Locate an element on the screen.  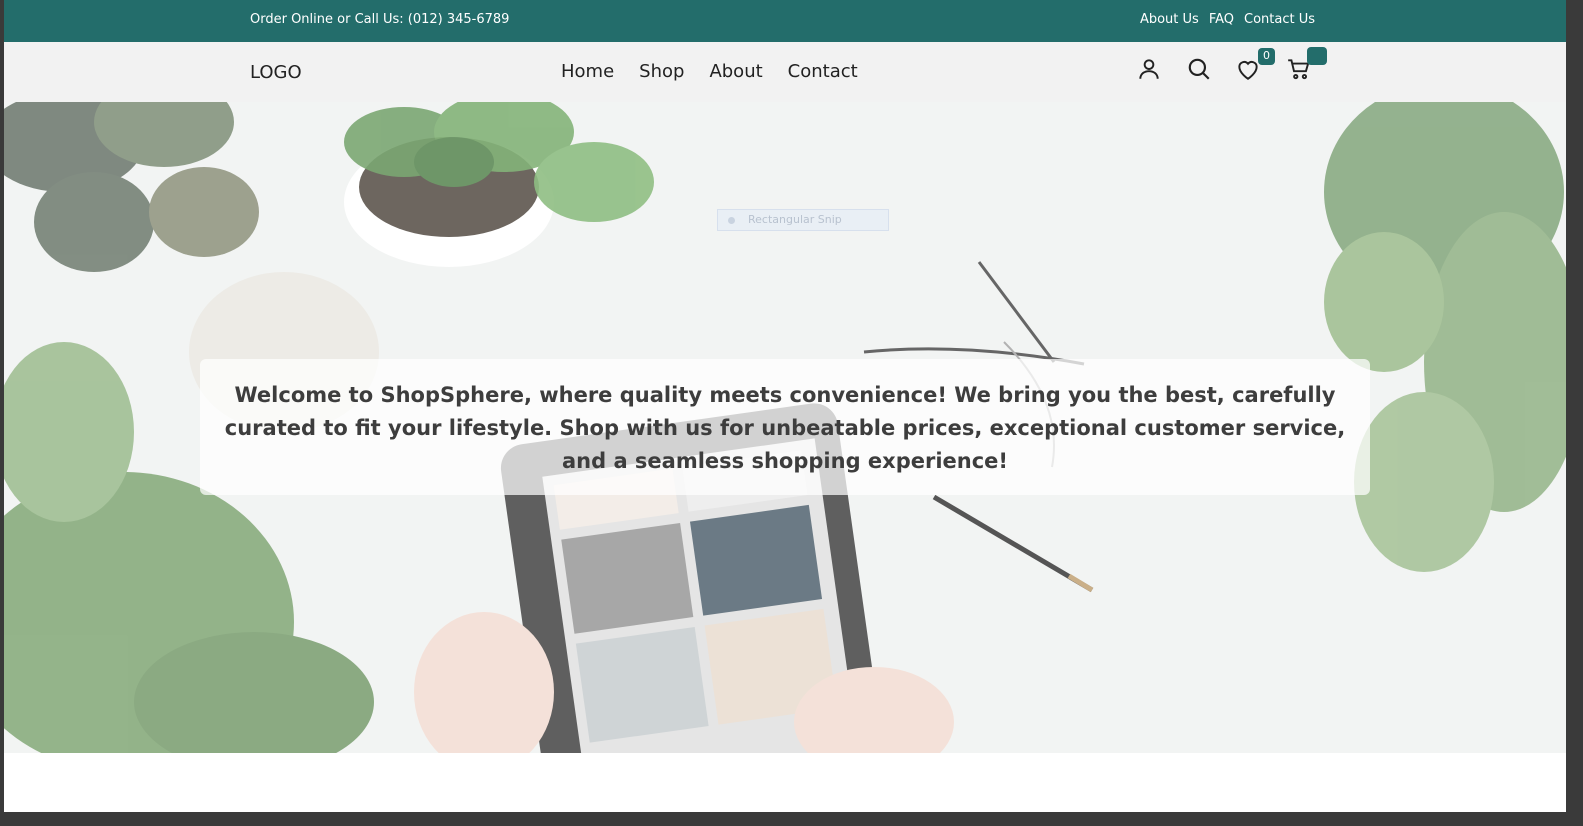
site-header: LOGO Home Shop About Contact 0 is located at coordinates (785, 72).